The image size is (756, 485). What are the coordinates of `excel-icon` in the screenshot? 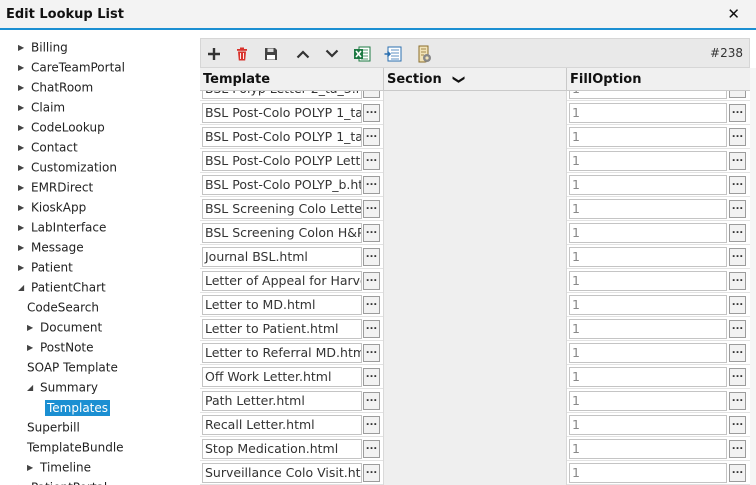 It's located at (362, 54).